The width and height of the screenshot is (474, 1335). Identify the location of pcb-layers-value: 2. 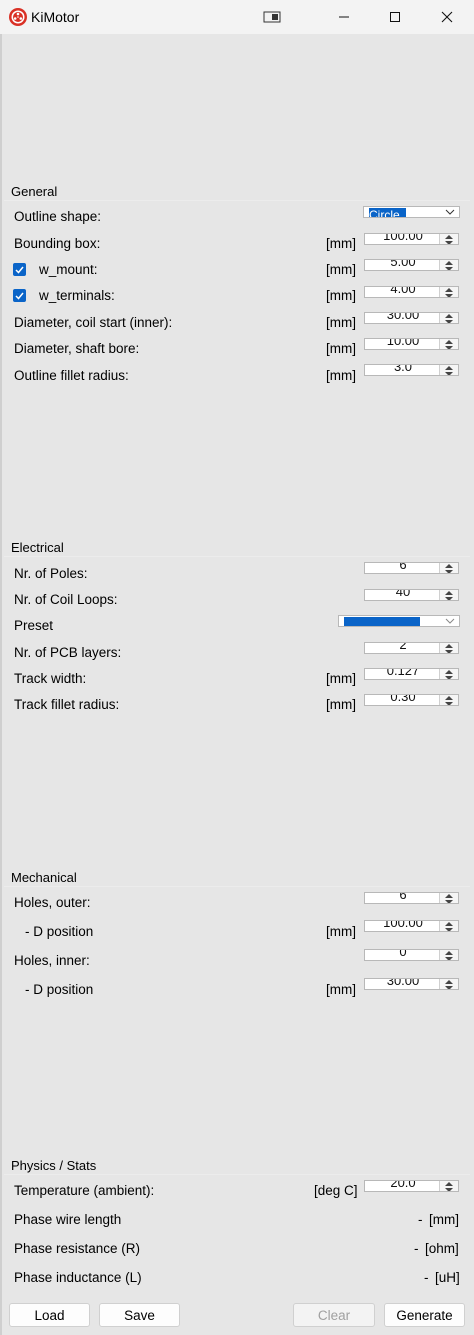
(403, 647).